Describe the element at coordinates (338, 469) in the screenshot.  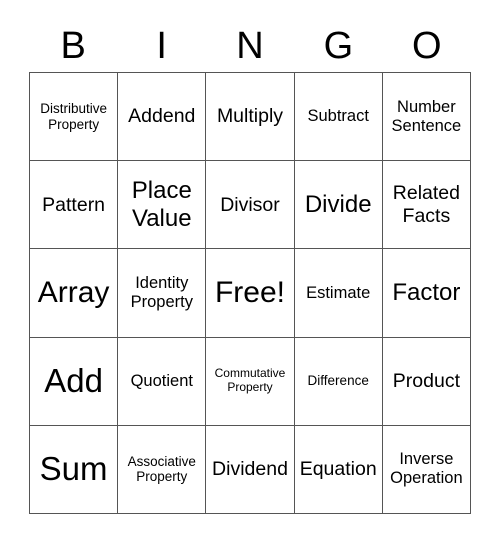
I see `bingo-cell: Equation` at that location.